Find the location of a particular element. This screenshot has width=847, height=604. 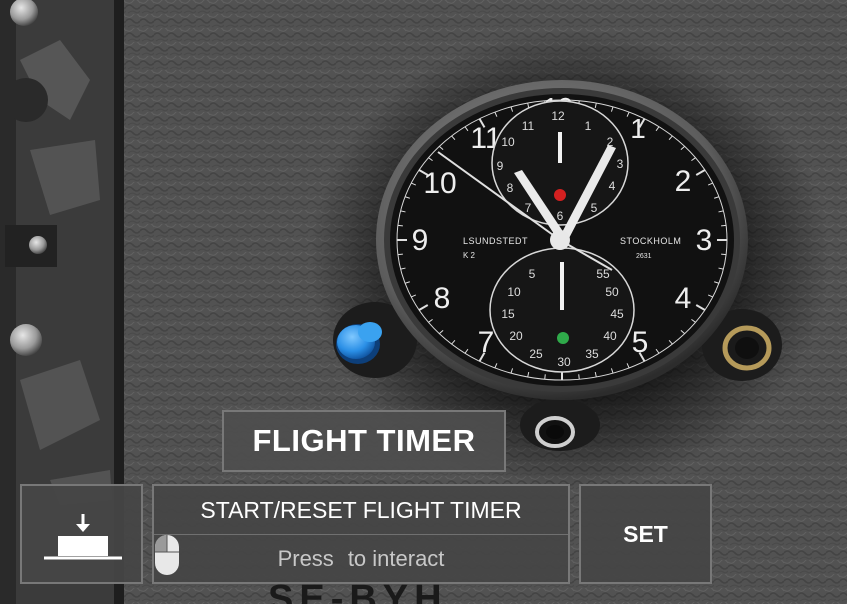

upper-dial-5: 5 is located at coordinates (594, 208).